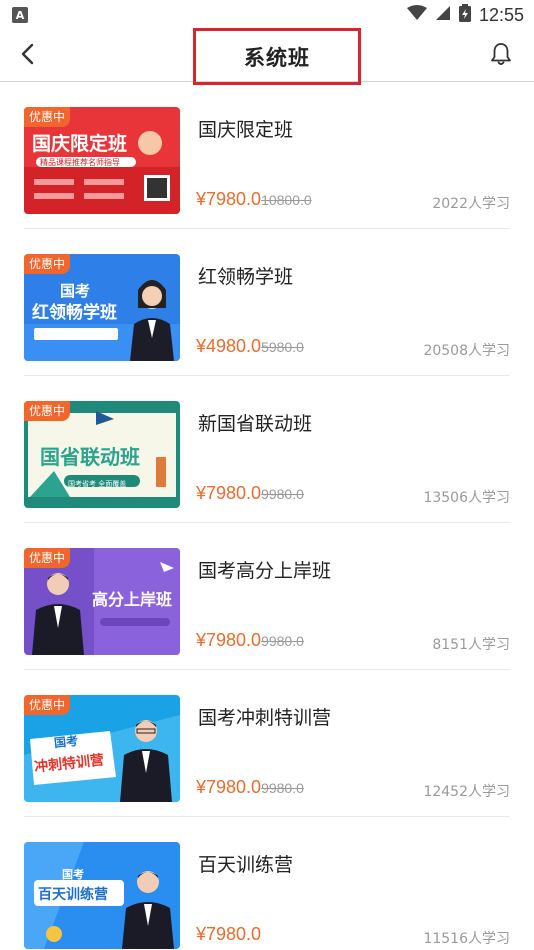 The width and height of the screenshot is (534, 950). What do you see at coordinates (466, 498) in the screenshot?
I see `learner-count: 13506人学习` at bounding box center [466, 498].